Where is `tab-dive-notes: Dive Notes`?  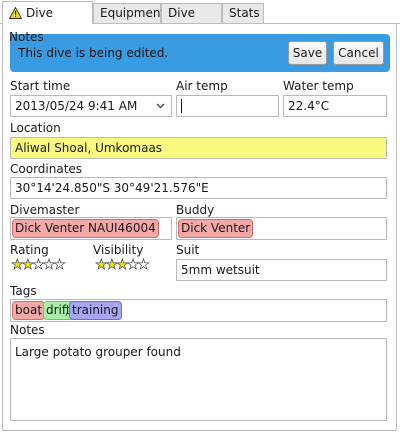
tab-dive-notes: Dive Notes is located at coordinates (47, 22).